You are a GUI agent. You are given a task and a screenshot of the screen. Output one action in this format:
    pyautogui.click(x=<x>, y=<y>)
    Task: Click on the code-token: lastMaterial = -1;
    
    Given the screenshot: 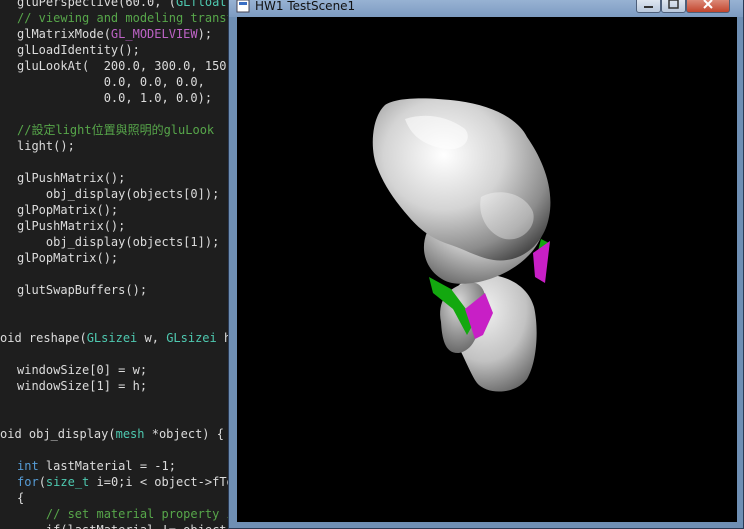 What is the action you would take?
    pyautogui.click(x=107, y=466)
    